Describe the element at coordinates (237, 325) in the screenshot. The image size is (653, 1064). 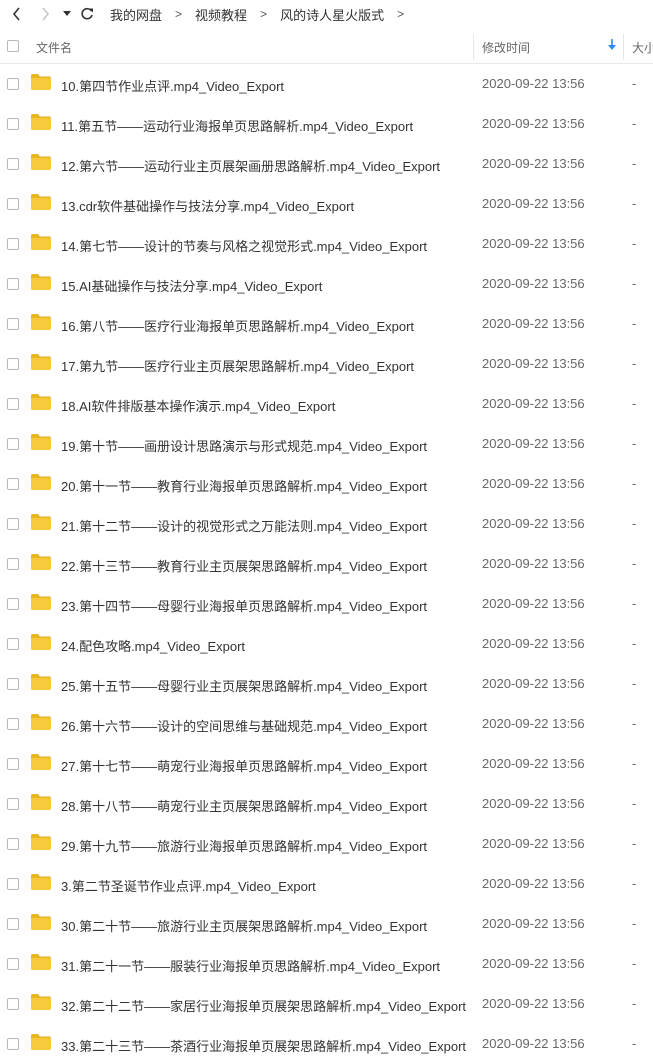
I see `file-name: 16.第八节——医疗行业海报单页思路解析.mp4_Video_Export` at that location.